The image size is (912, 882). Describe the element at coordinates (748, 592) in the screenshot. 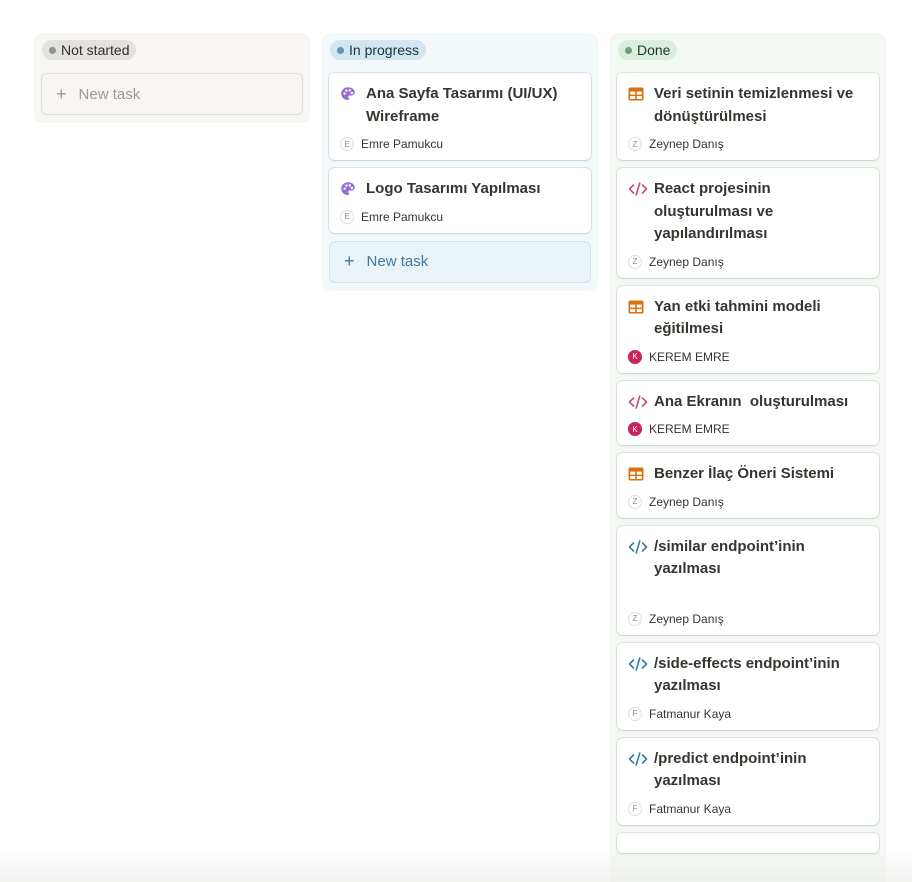

I see `card-spacer` at that location.